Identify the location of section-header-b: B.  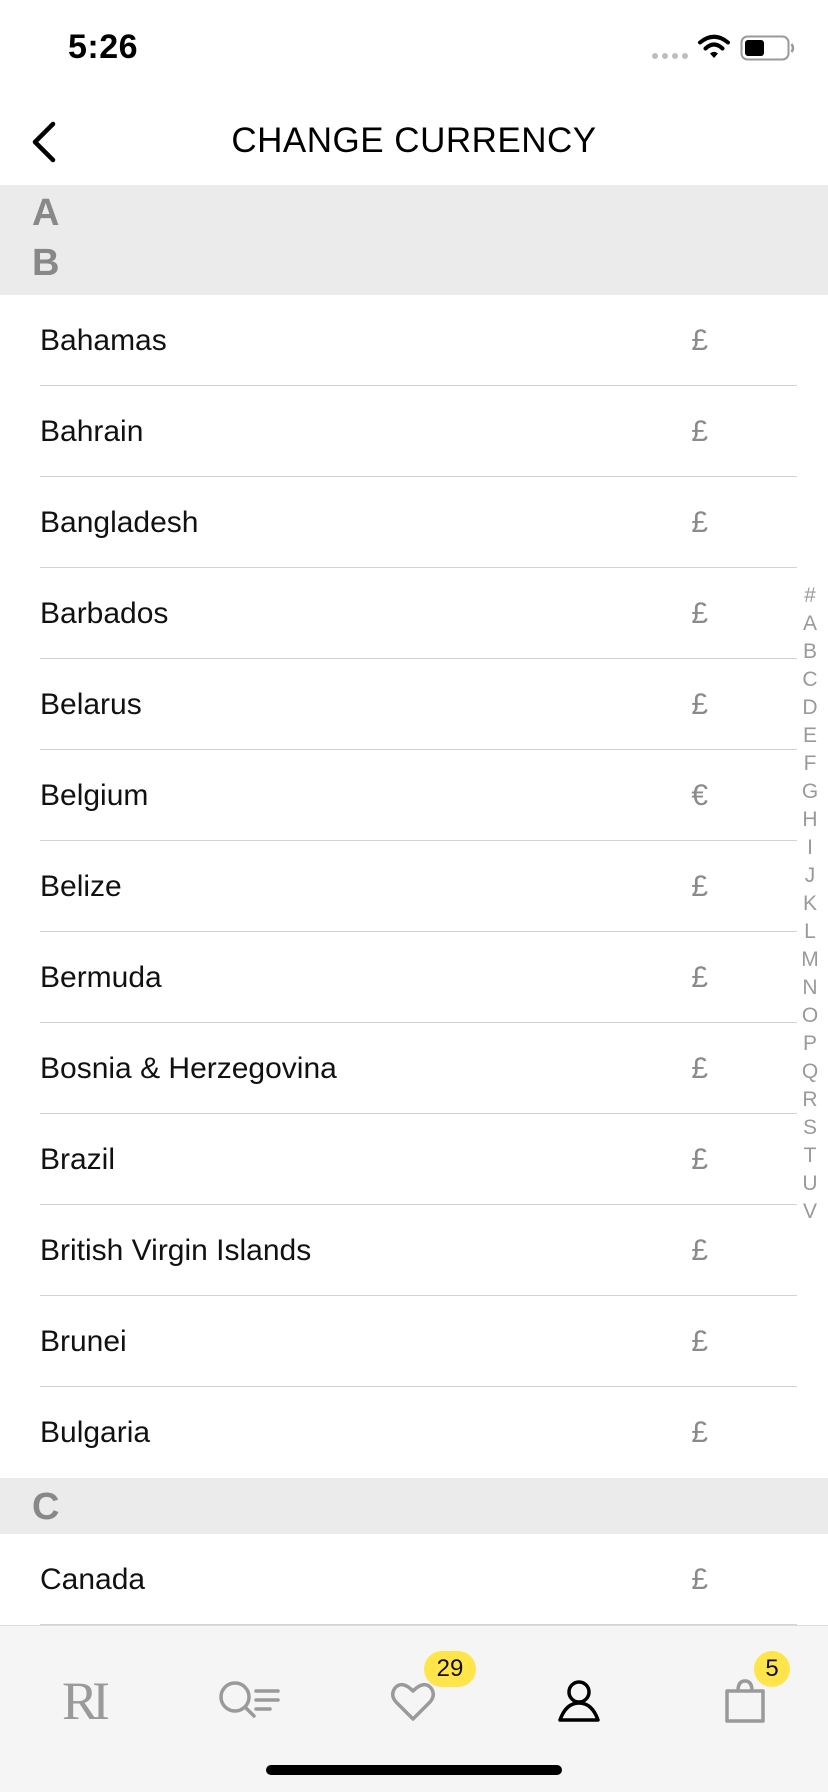
(414, 267).